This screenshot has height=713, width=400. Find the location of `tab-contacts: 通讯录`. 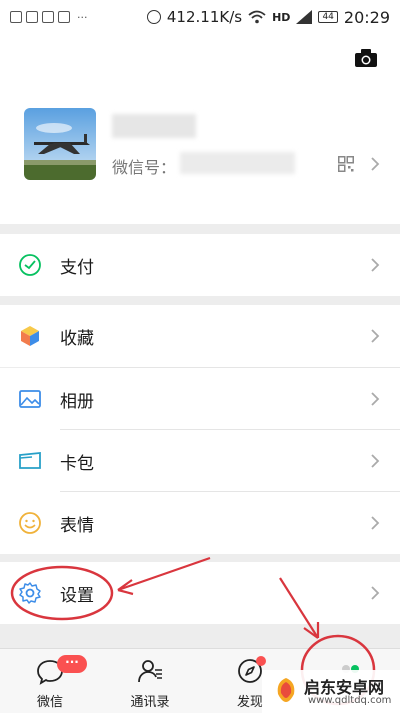

tab-contacts: 通讯录 is located at coordinates (150, 681).